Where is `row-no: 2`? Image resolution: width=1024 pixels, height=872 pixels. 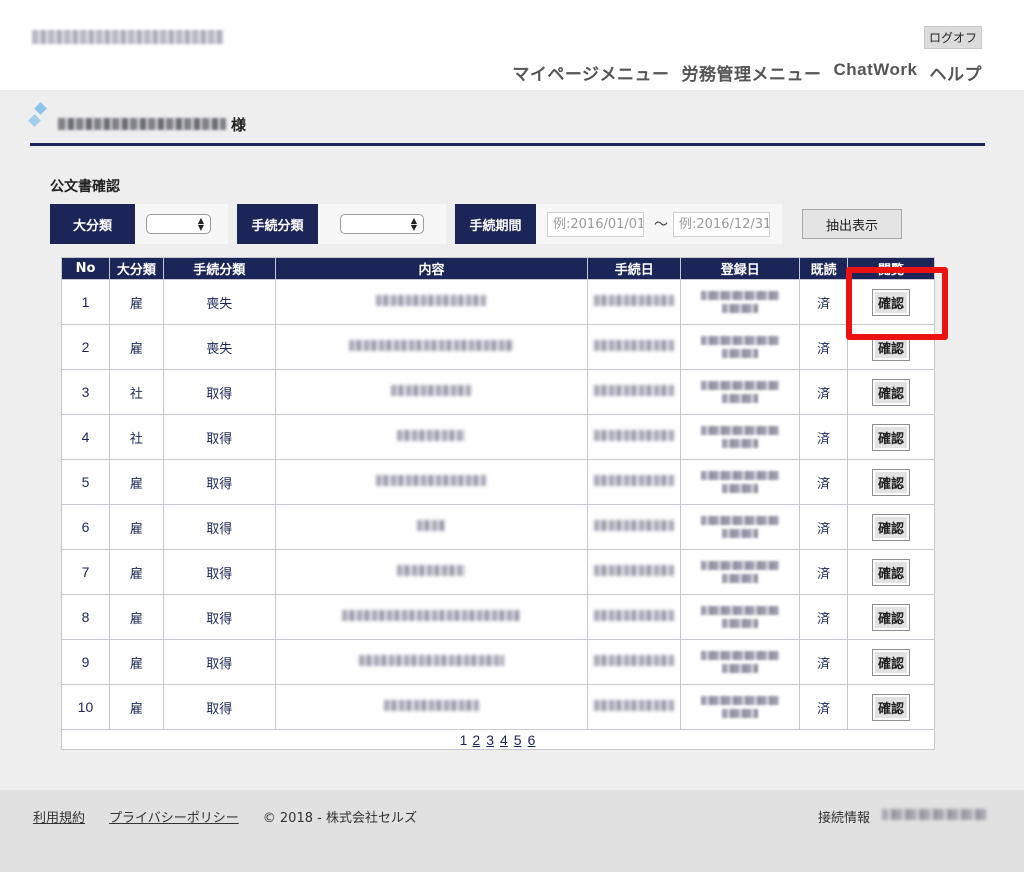 row-no: 2 is located at coordinates (85, 347).